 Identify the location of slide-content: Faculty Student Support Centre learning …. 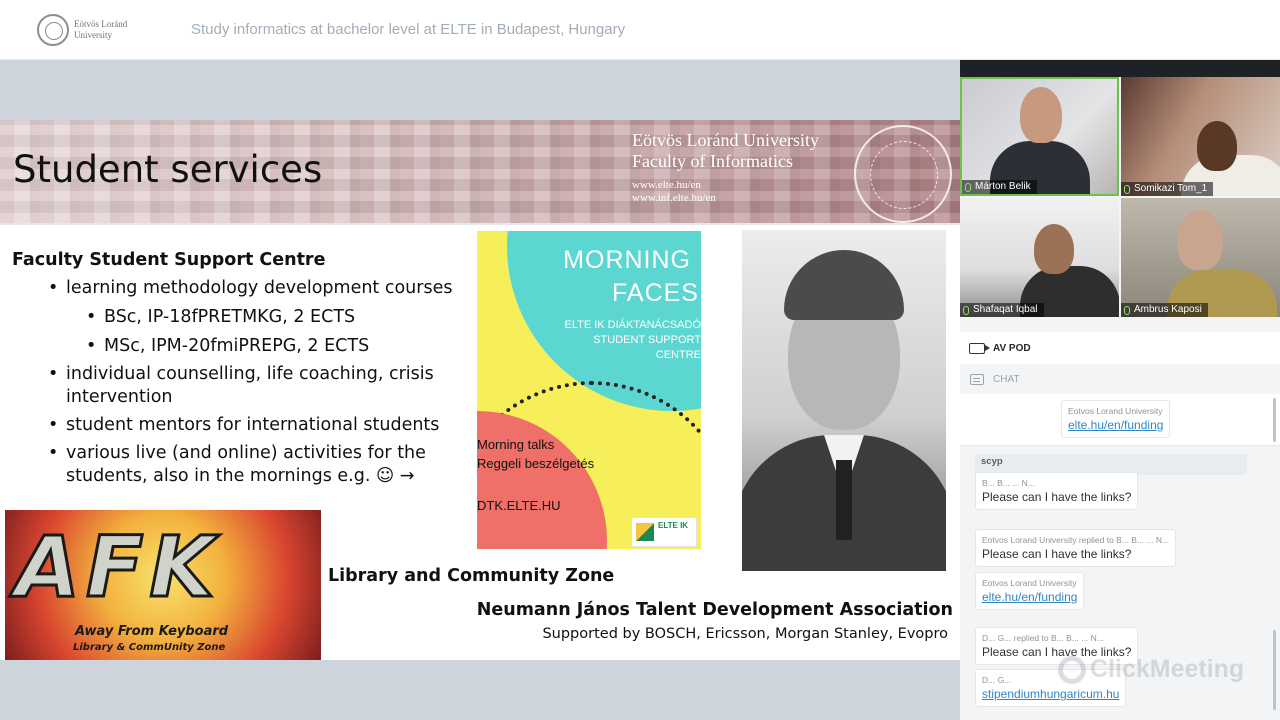
(240, 368).